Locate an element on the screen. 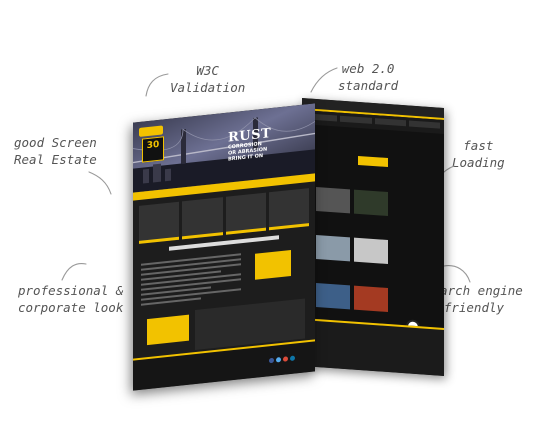  promo-box is located at coordinates (168, 330).